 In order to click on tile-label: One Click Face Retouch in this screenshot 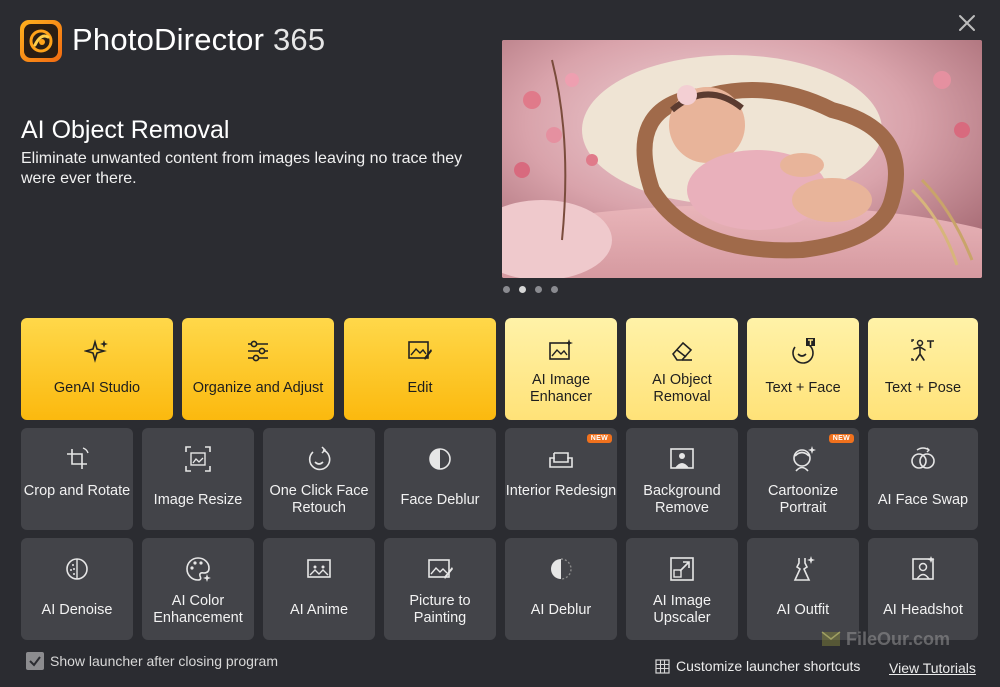, I will do `click(319, 499)`.